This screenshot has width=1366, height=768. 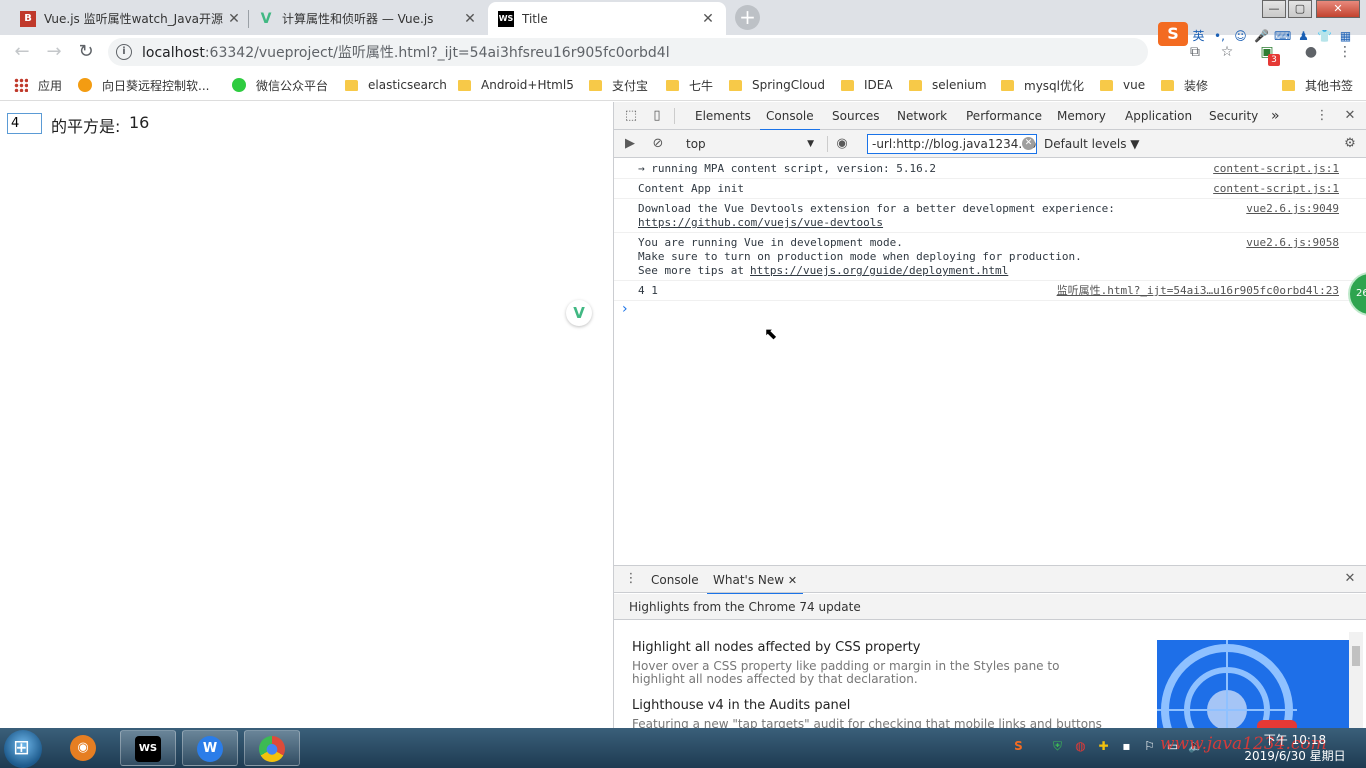 What do you see at coordinates (38, 85) in the screenshot?
I see `bookmark-apps: 应用` at bounding box center [38, 85].